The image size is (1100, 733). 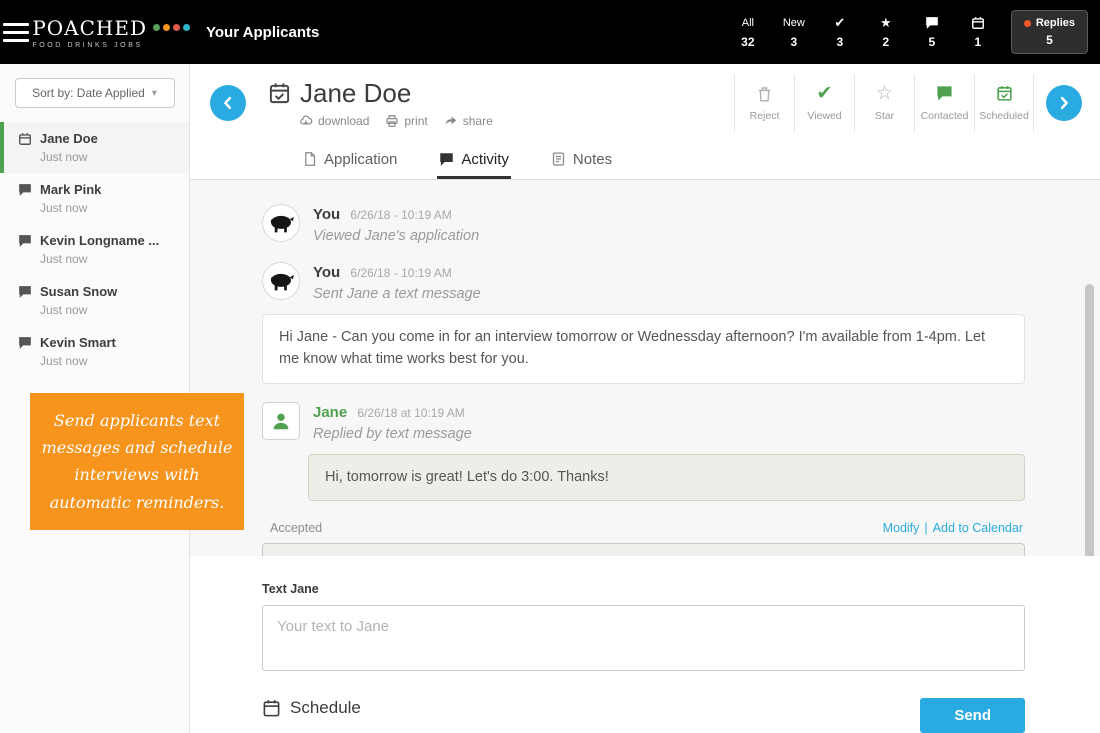 I want to click on filter-new: New 3, so click(x=794, y=32).